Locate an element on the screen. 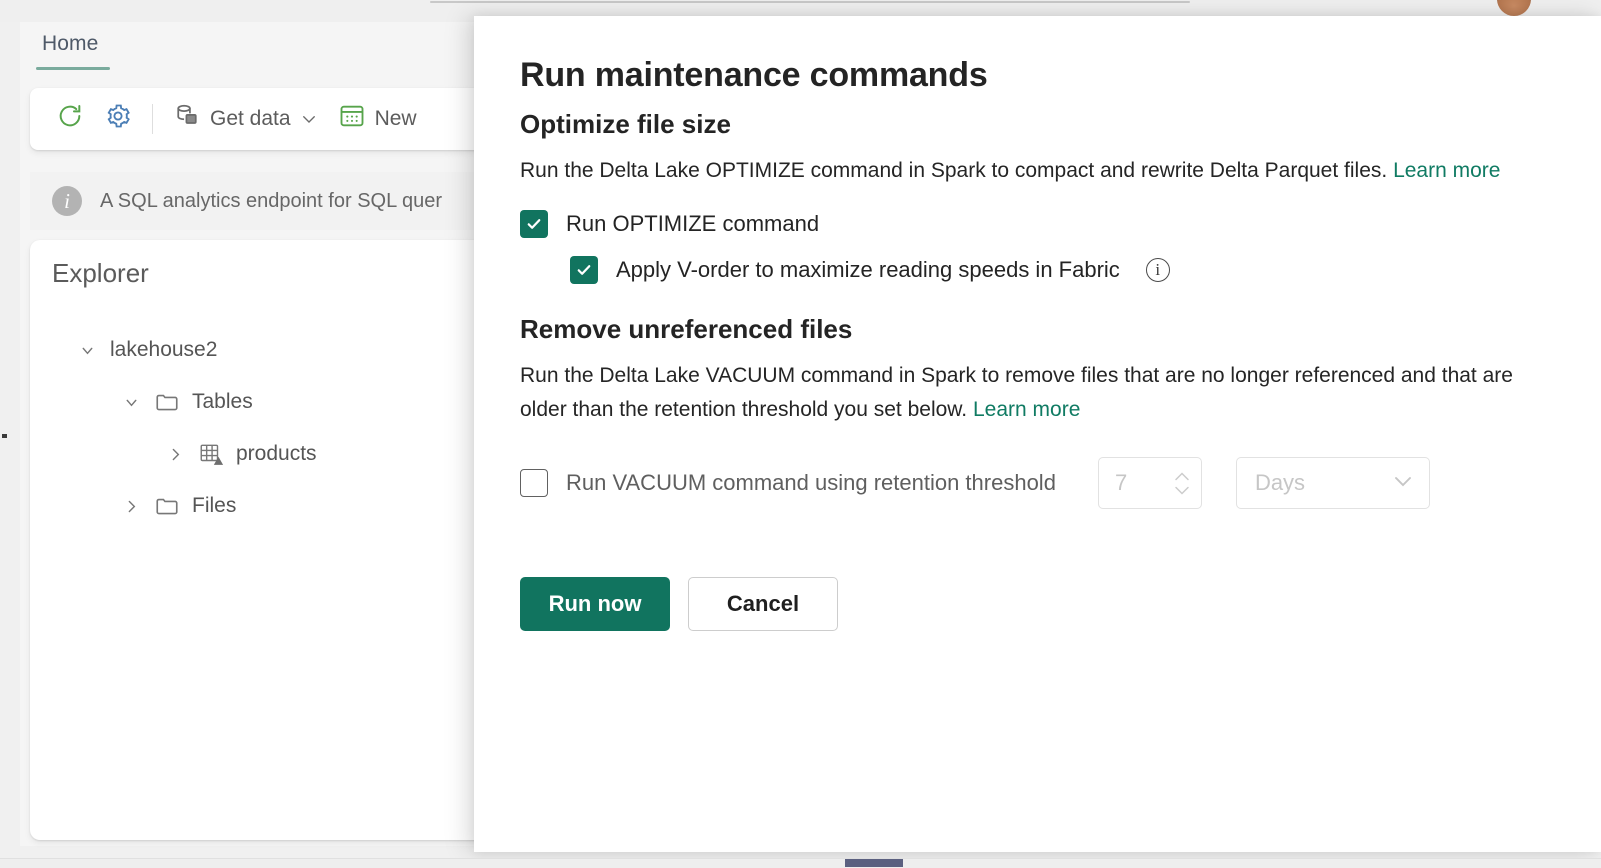 The image size is (1601, 868). cancel-button: Cancel is located at coordinates (763, 604).